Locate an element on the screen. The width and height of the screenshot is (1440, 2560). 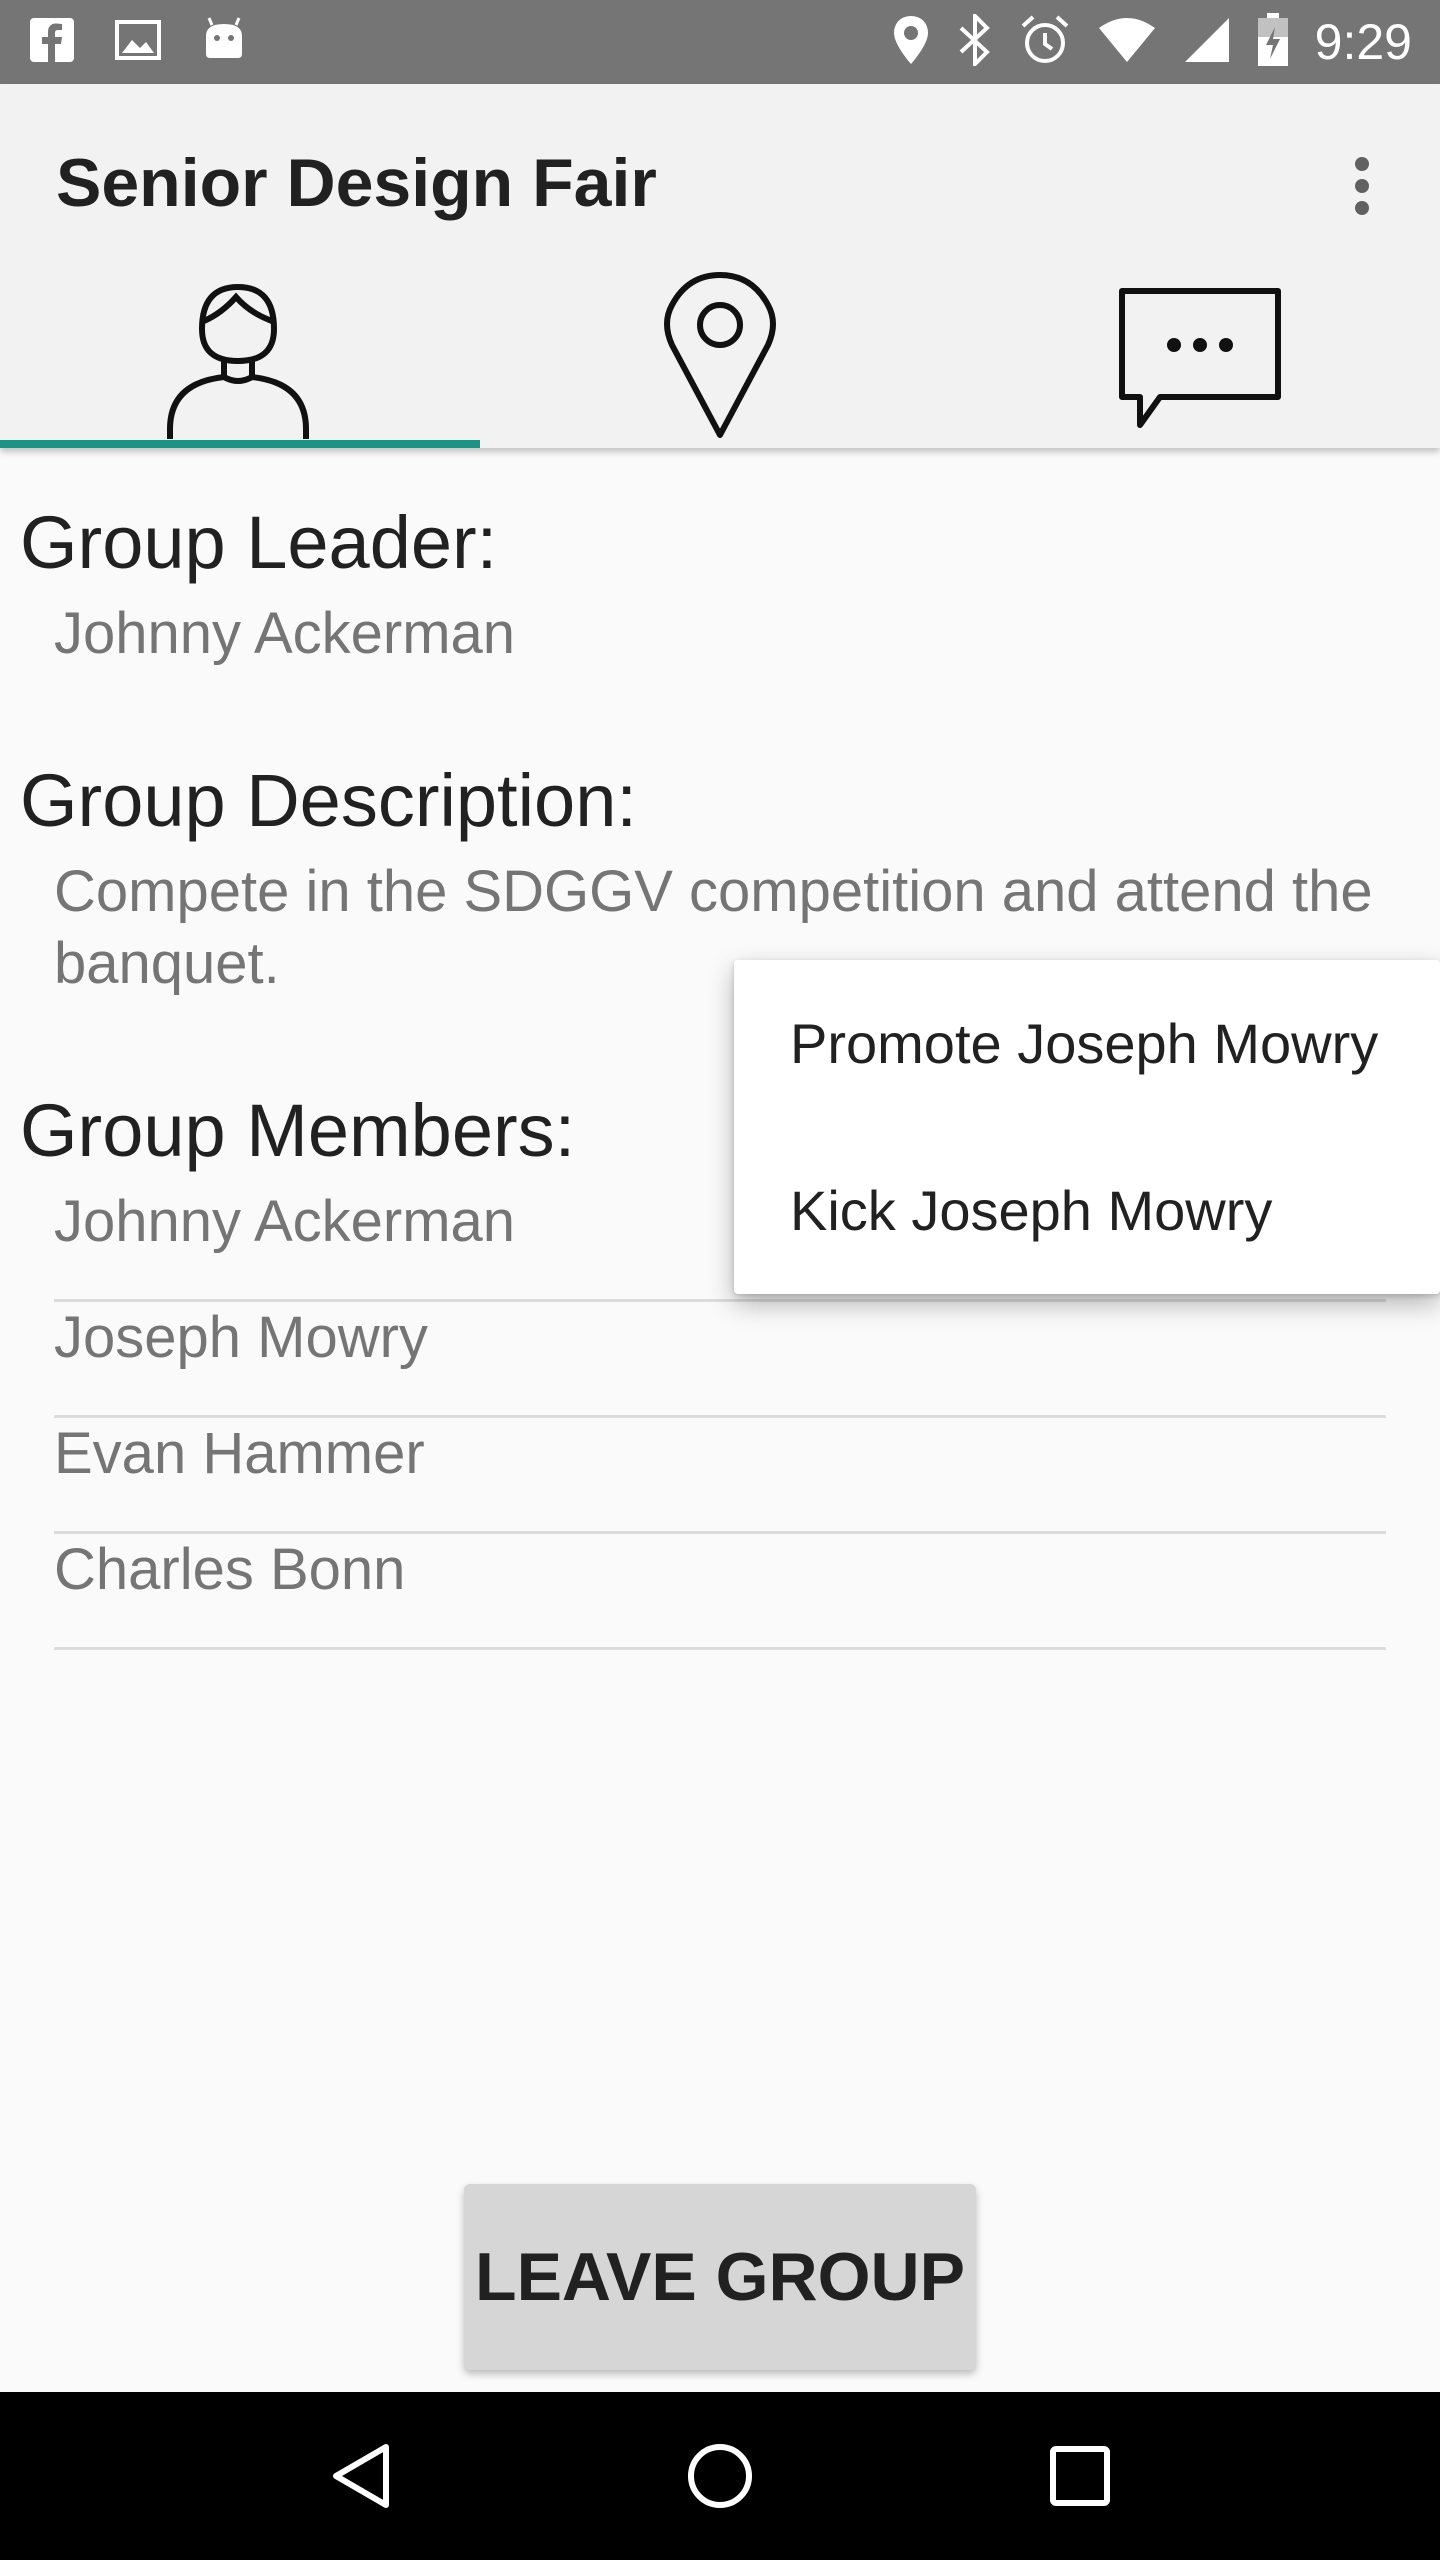
android-icon is located at coordinates (224, 42).